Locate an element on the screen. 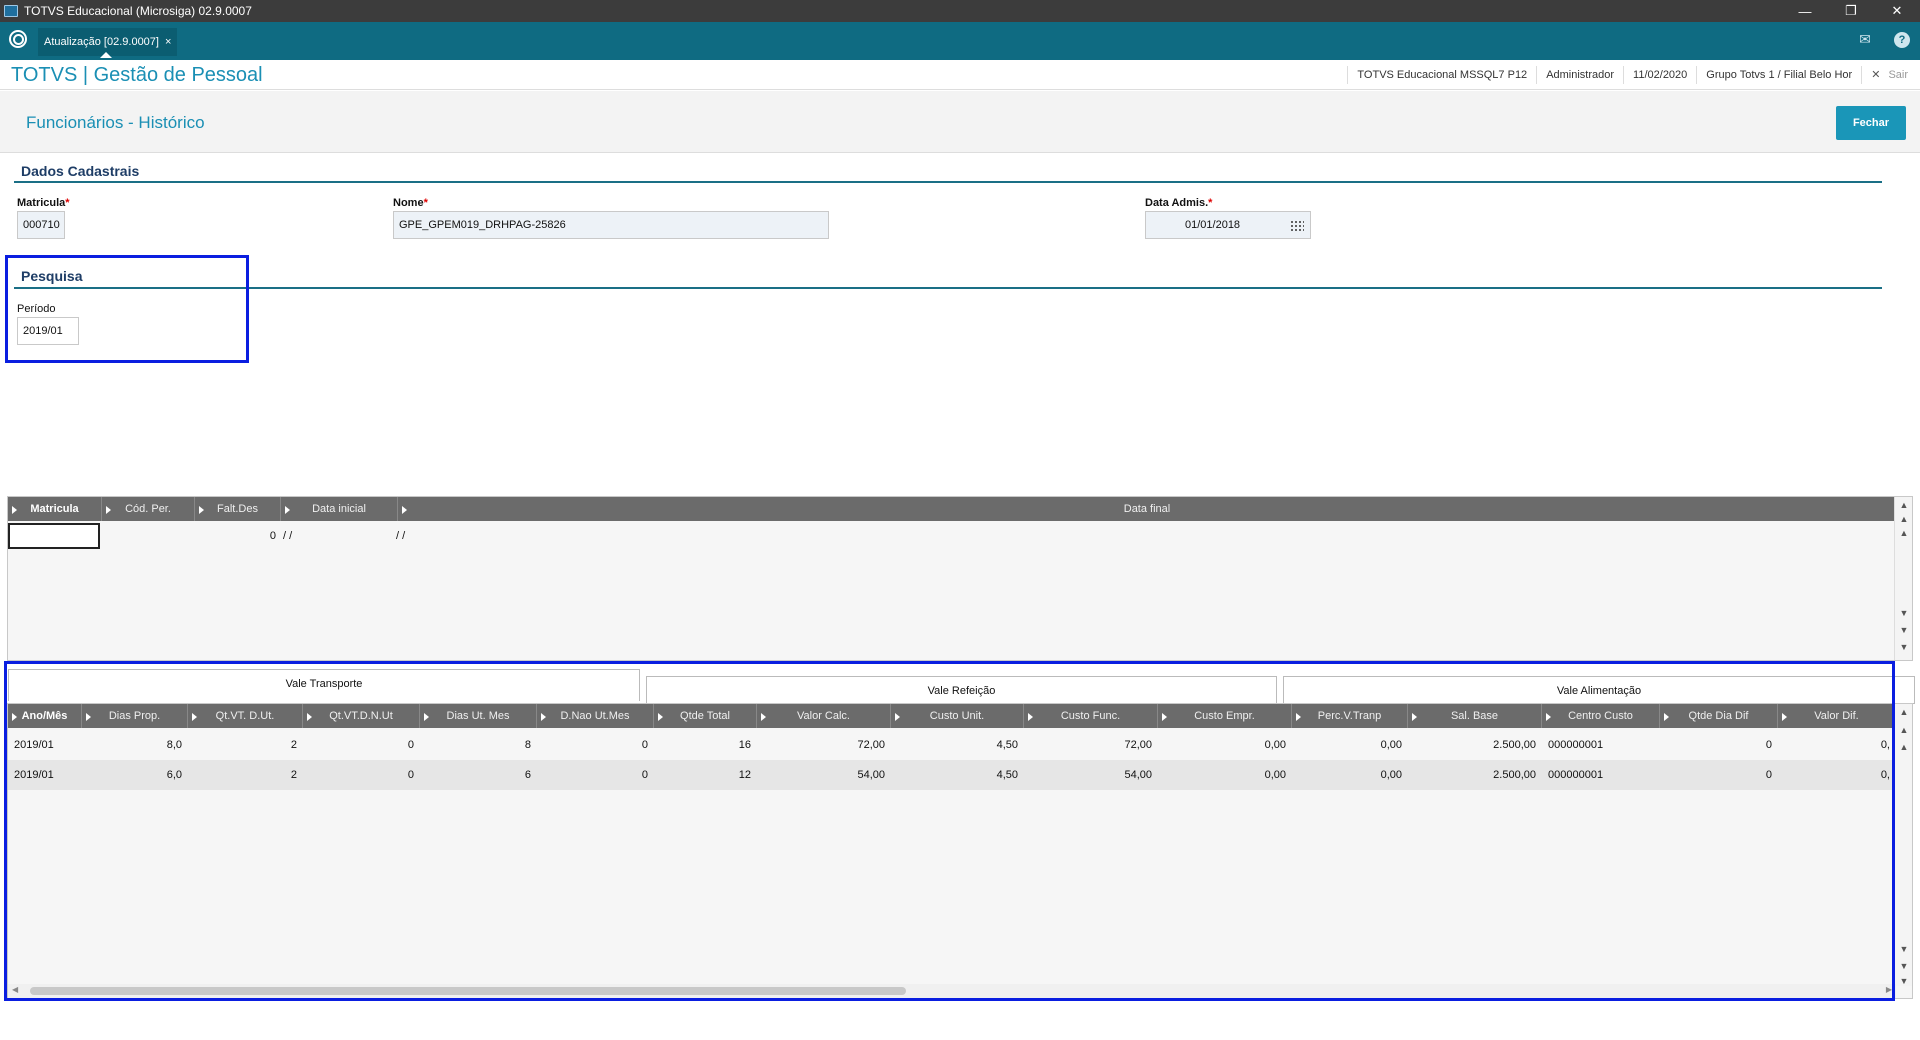 This screenshot has height=1040, width=1920. table-row: 0 / / / / is located at coordinates (302, 536).